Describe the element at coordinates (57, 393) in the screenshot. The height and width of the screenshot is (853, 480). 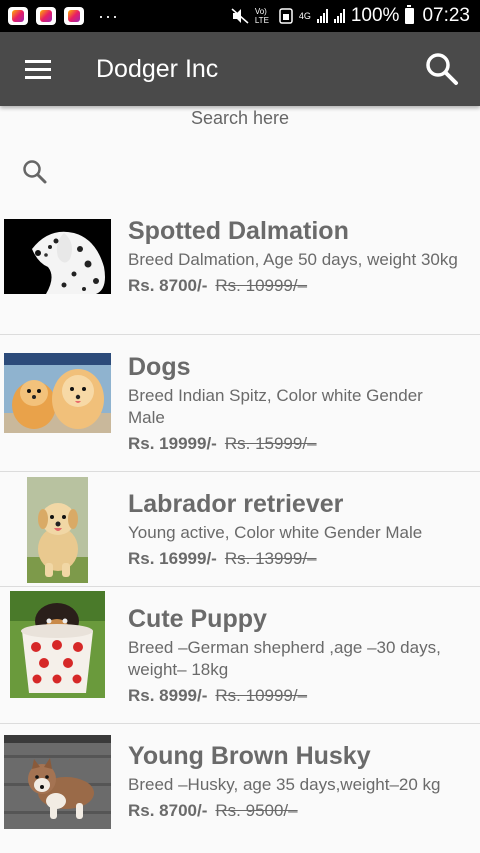
I see `product-image-spitz` at that location.